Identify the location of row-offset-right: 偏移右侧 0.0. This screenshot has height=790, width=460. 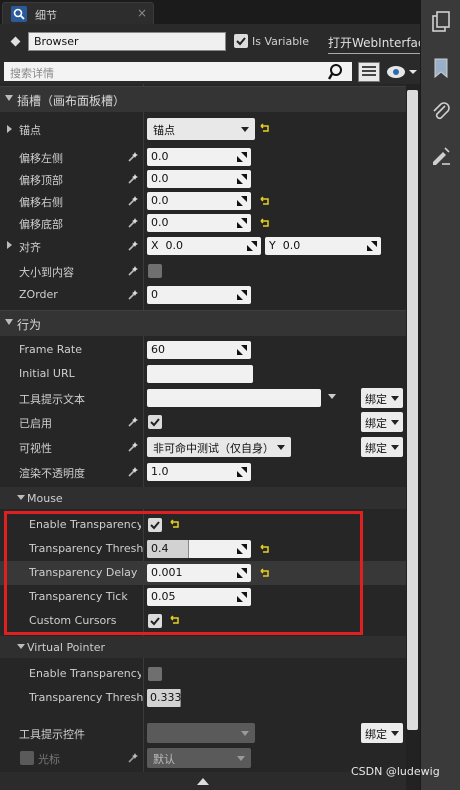
(203, 201).